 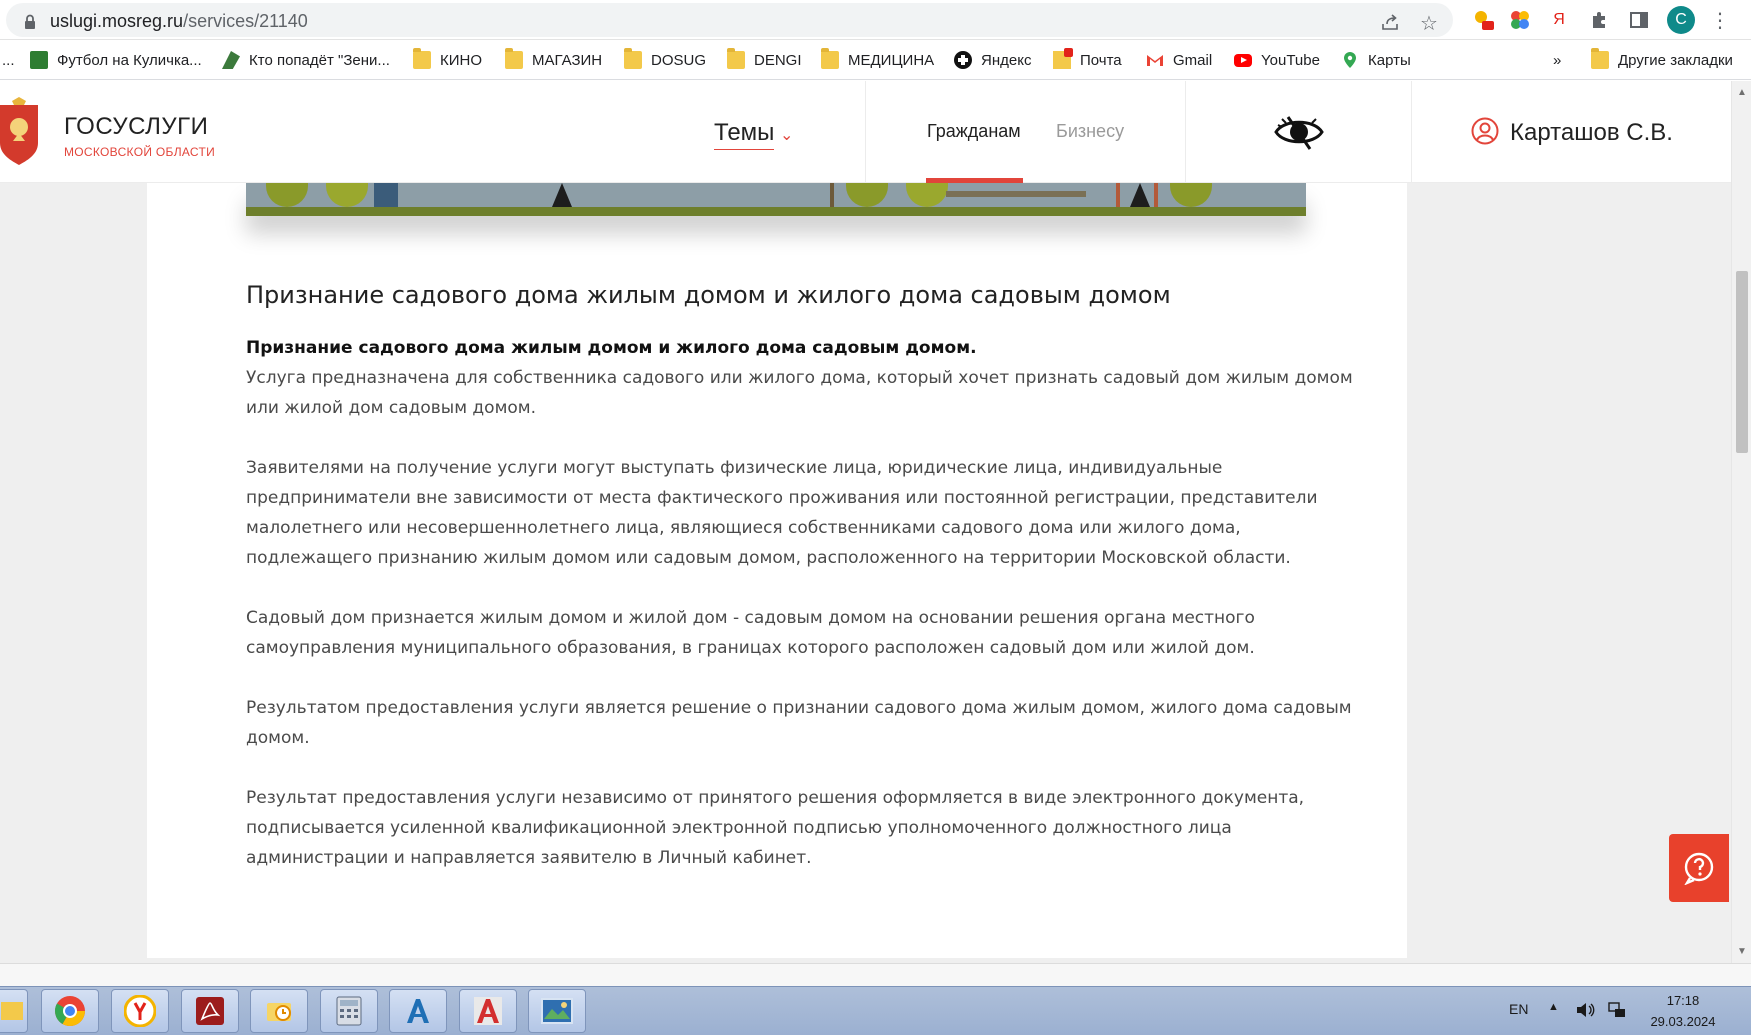 I want to click on menu-kebab-icon: ⋮, so click(x=1720, y=20).